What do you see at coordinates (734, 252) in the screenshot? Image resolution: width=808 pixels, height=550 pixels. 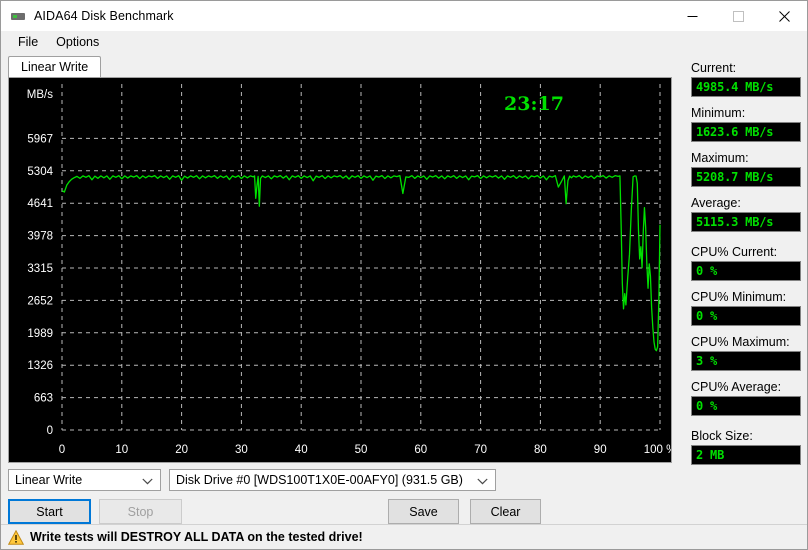 I see `stat-label-cpu-current: CPU% Current:` at bounding box center [734, 252].